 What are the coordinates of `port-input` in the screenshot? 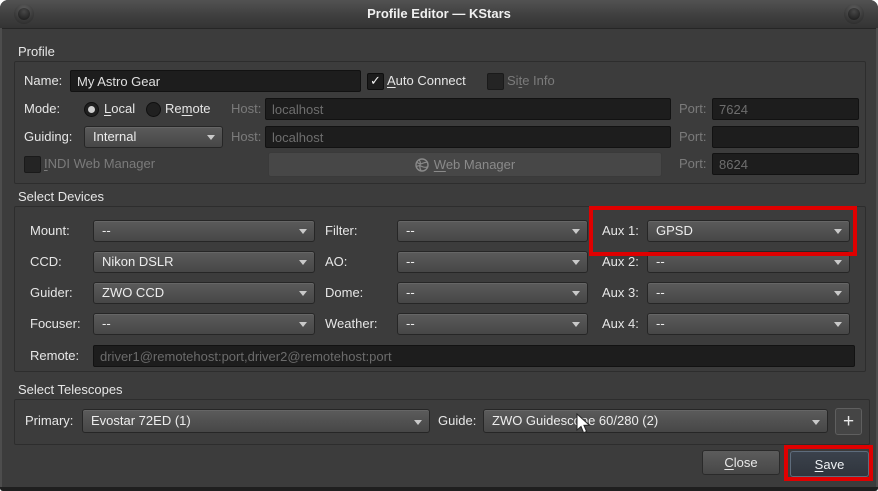 It's located at (785, 109).